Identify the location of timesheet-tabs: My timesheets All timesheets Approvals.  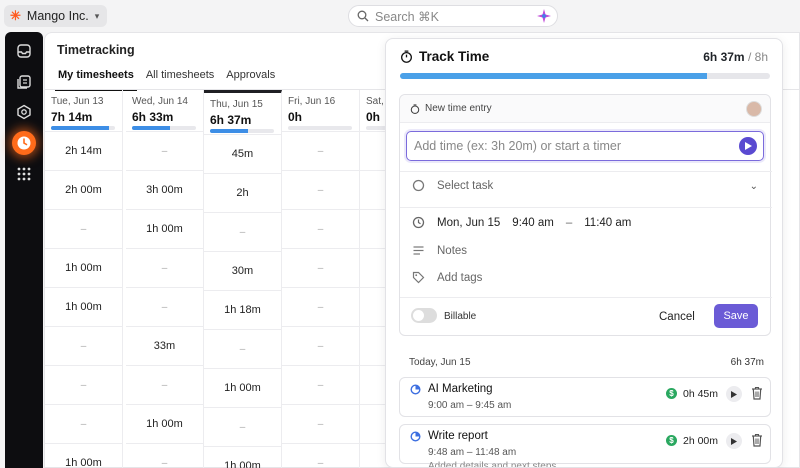
(169, 80).